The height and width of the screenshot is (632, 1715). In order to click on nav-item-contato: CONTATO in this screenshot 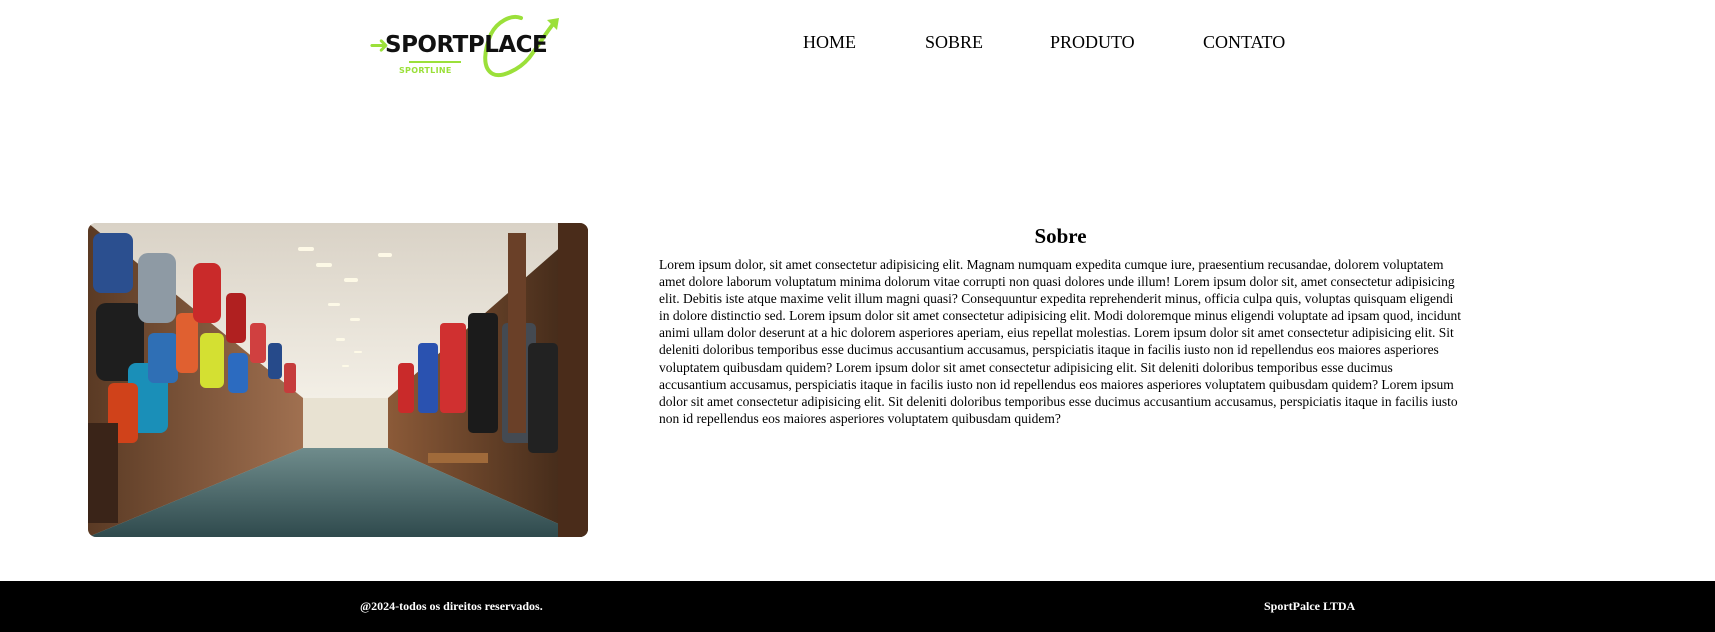, I will do `click(1244, 42)`.